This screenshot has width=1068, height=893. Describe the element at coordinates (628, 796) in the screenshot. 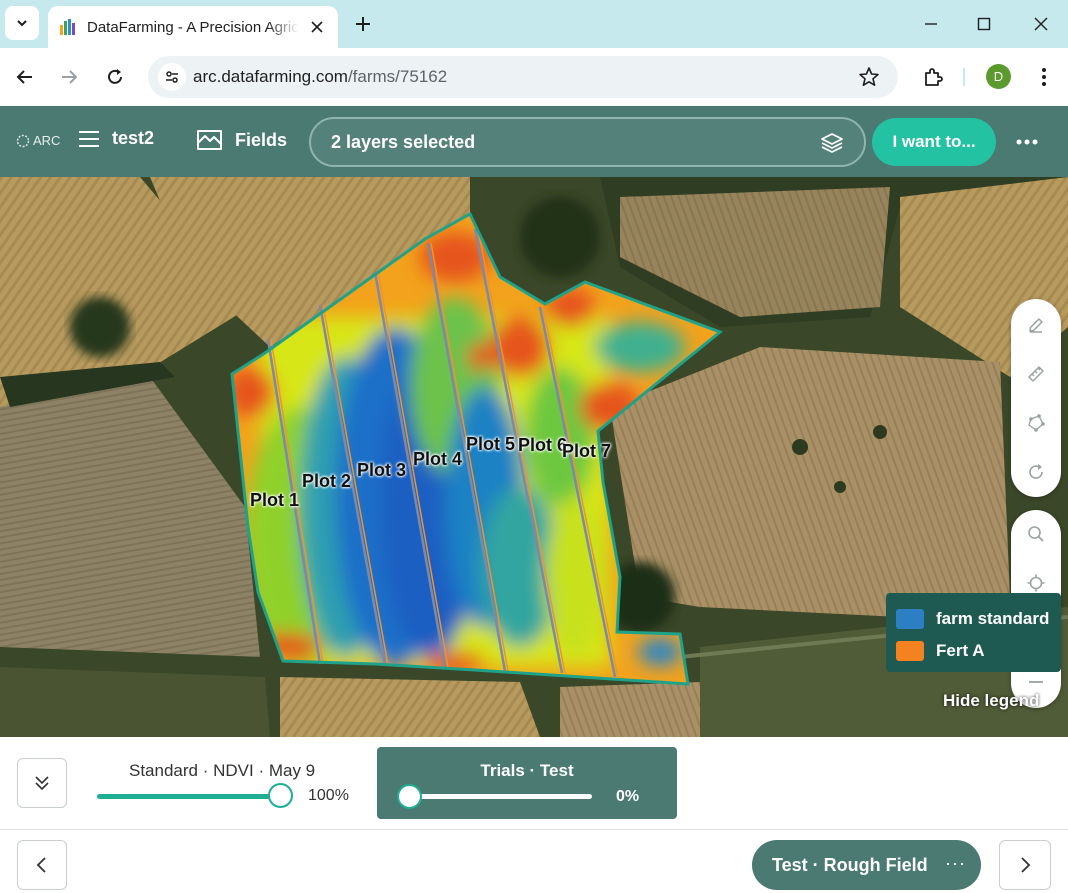

I see `trials-opacity-value: 0%` at that location.